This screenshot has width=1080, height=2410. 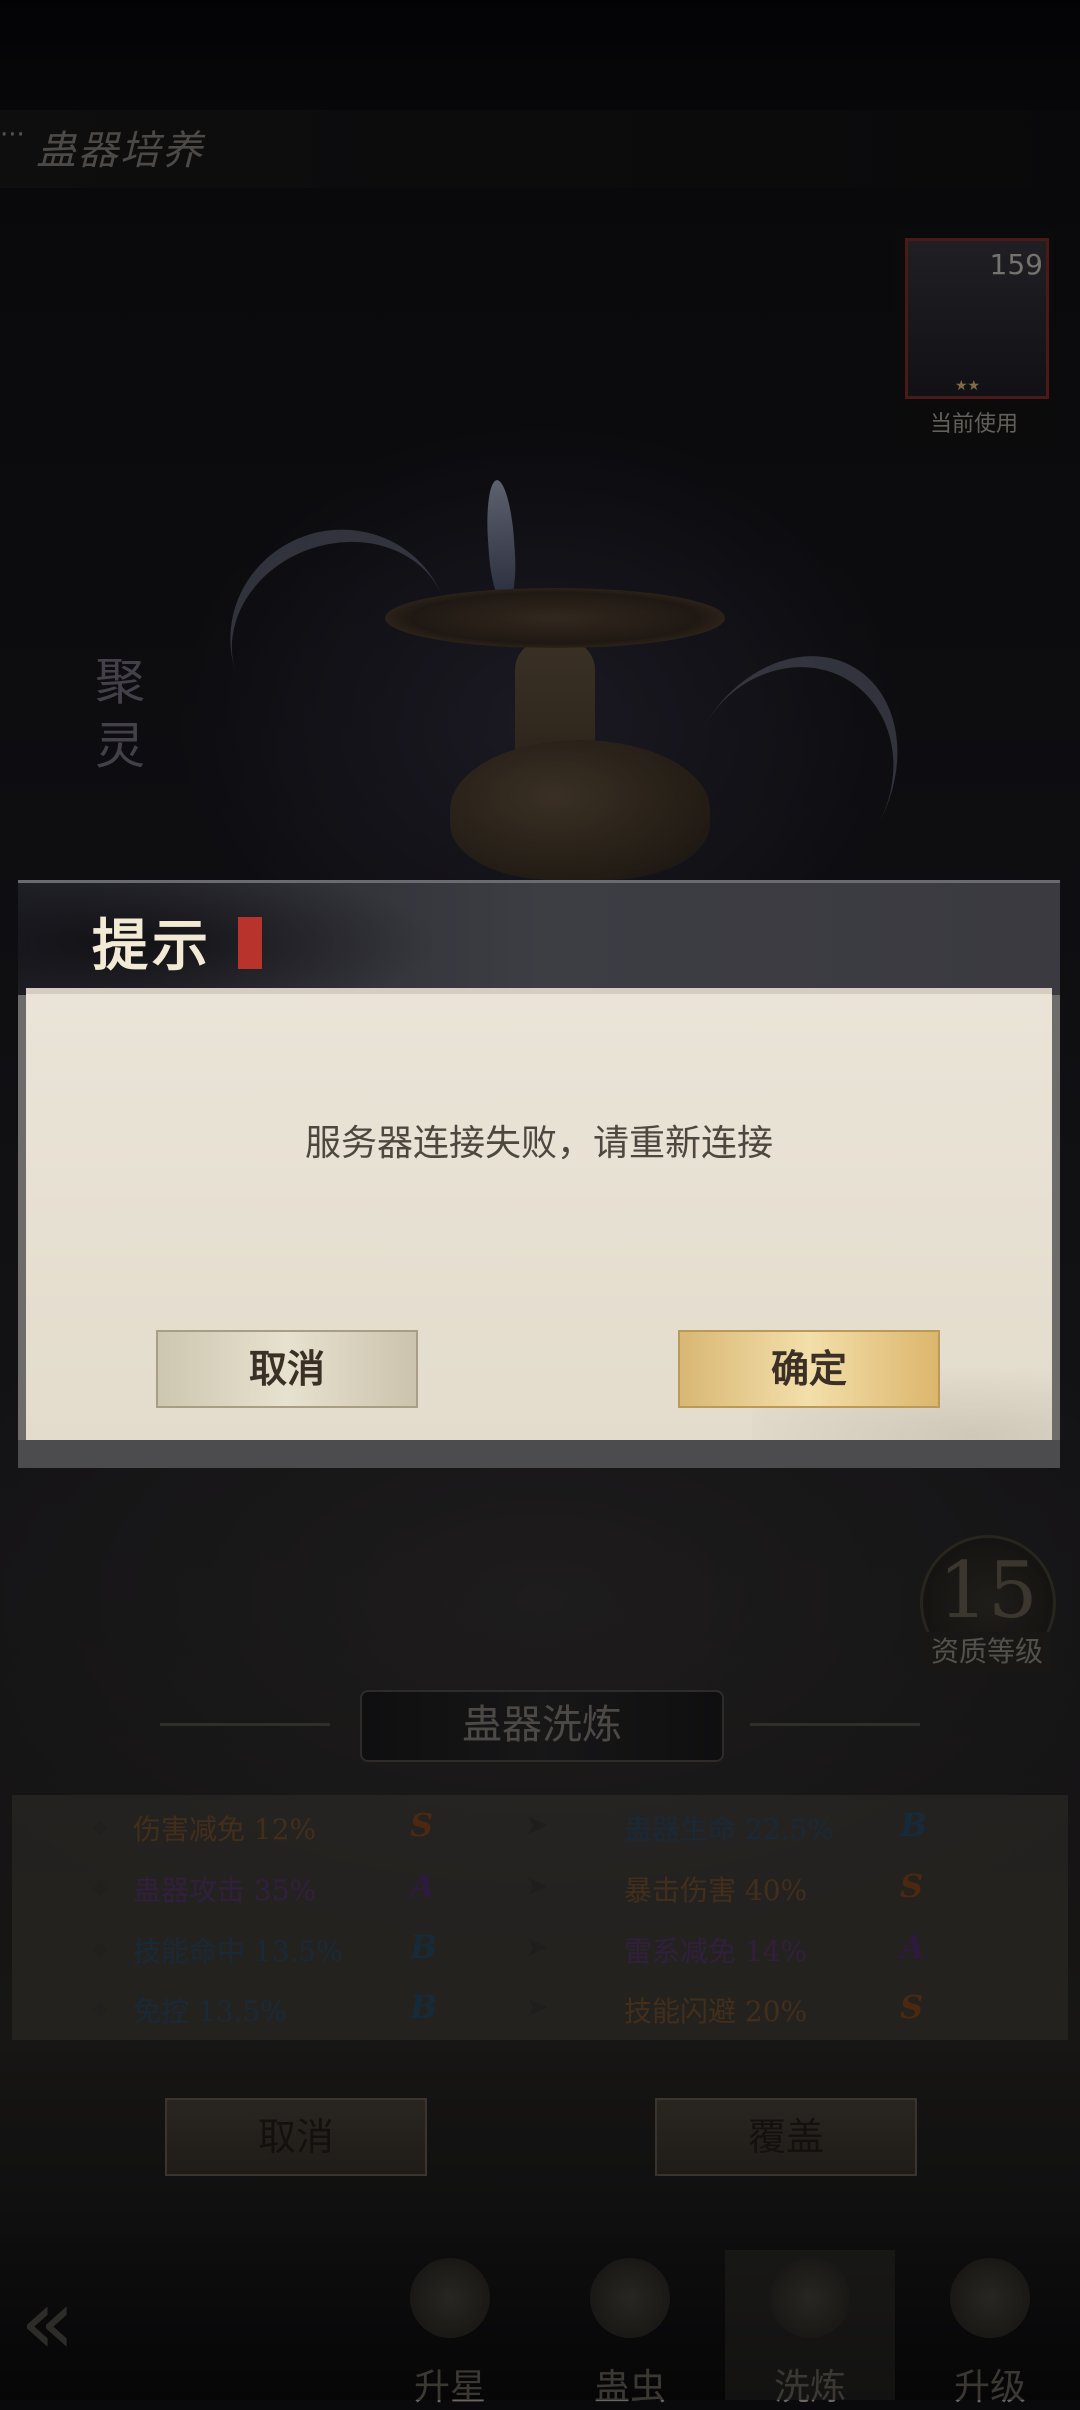 I want to click on dialog-title: 提示, so click(x=152, y=946).